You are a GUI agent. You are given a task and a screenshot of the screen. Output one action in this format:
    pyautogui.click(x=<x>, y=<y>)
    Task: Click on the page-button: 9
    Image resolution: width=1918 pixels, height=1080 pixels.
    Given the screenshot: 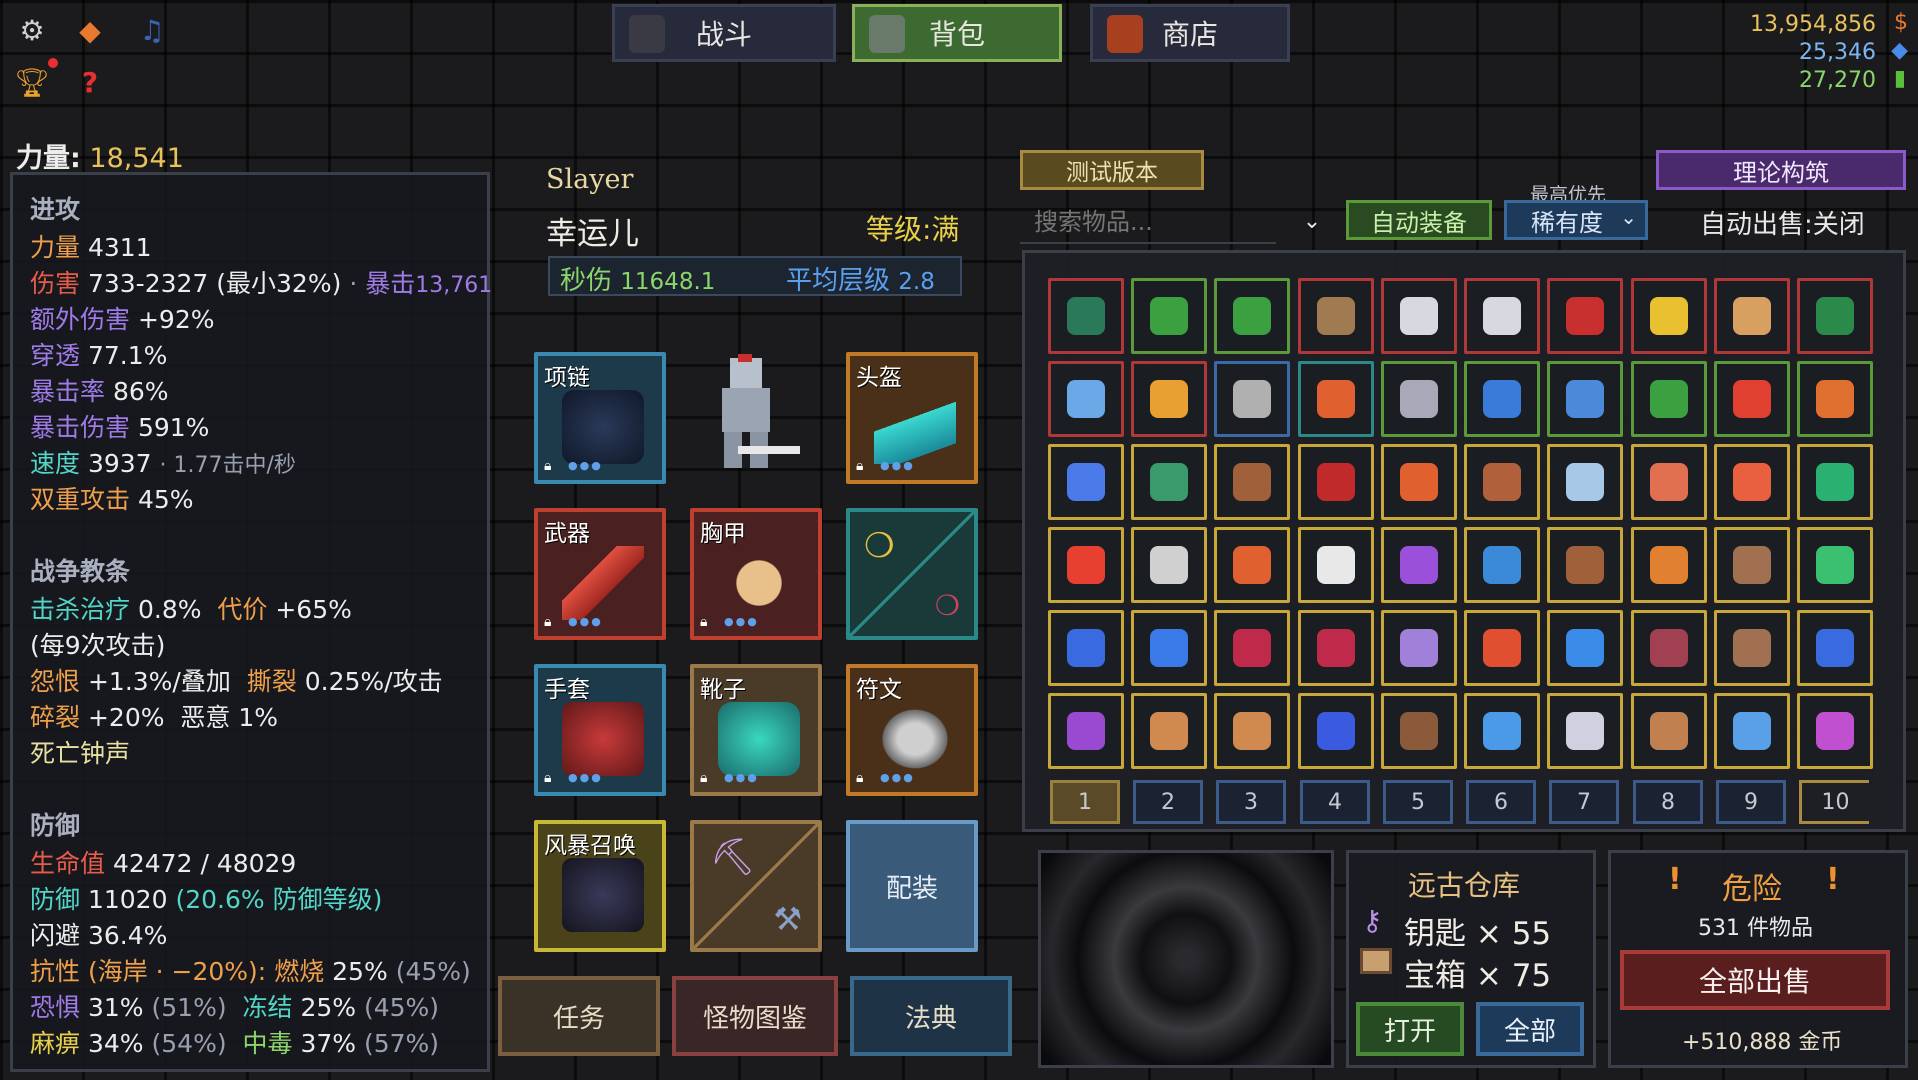 What is the action you would take?
    pyautogui.click(x=1751, y=802)
    